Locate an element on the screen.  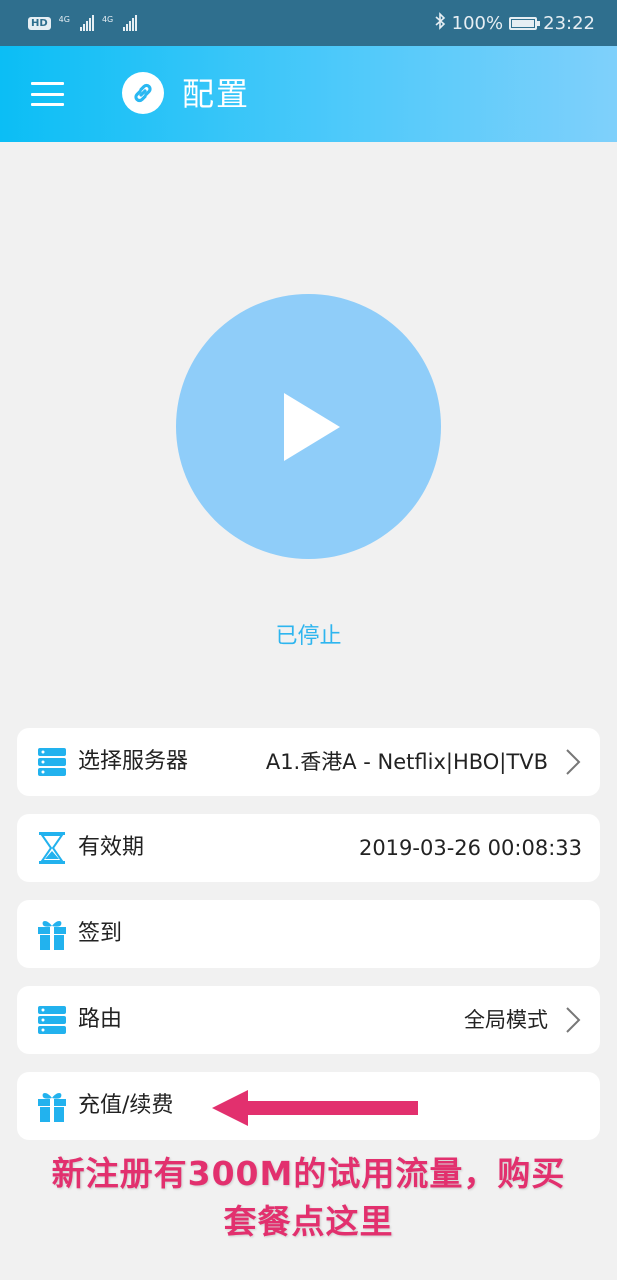
network-type-2: 4G is located at coordinates (107, 19).